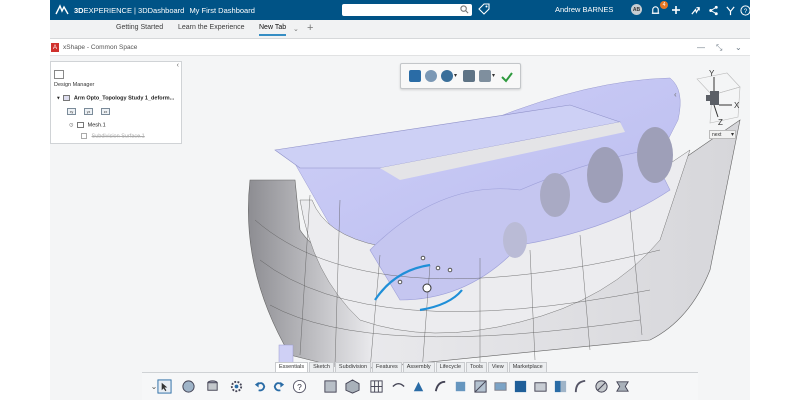 Image resolution: width=800 pixels, height=400 pixels. Describe the element at coordinates (636, 9) in the screenshot. I see `avatar: AB` at that location.